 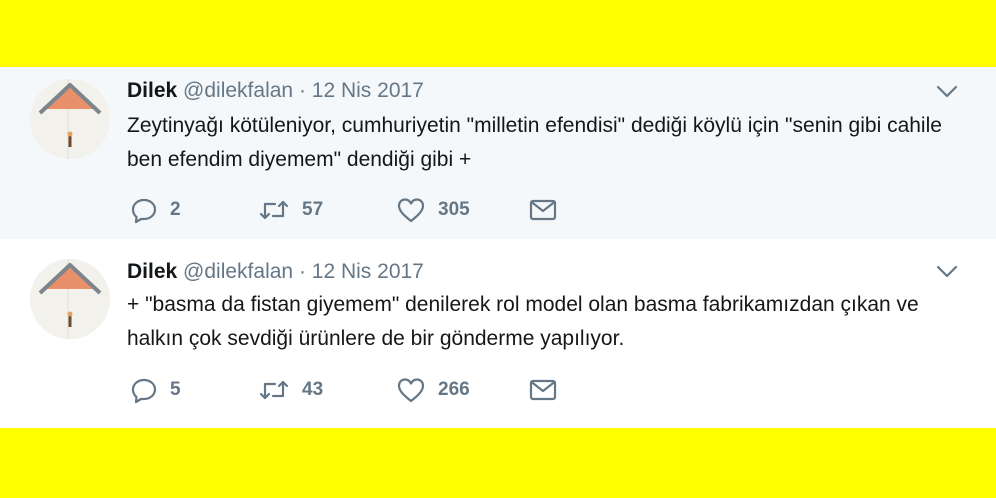 I want to click on like-count: 305, so click(x=454, y=209).